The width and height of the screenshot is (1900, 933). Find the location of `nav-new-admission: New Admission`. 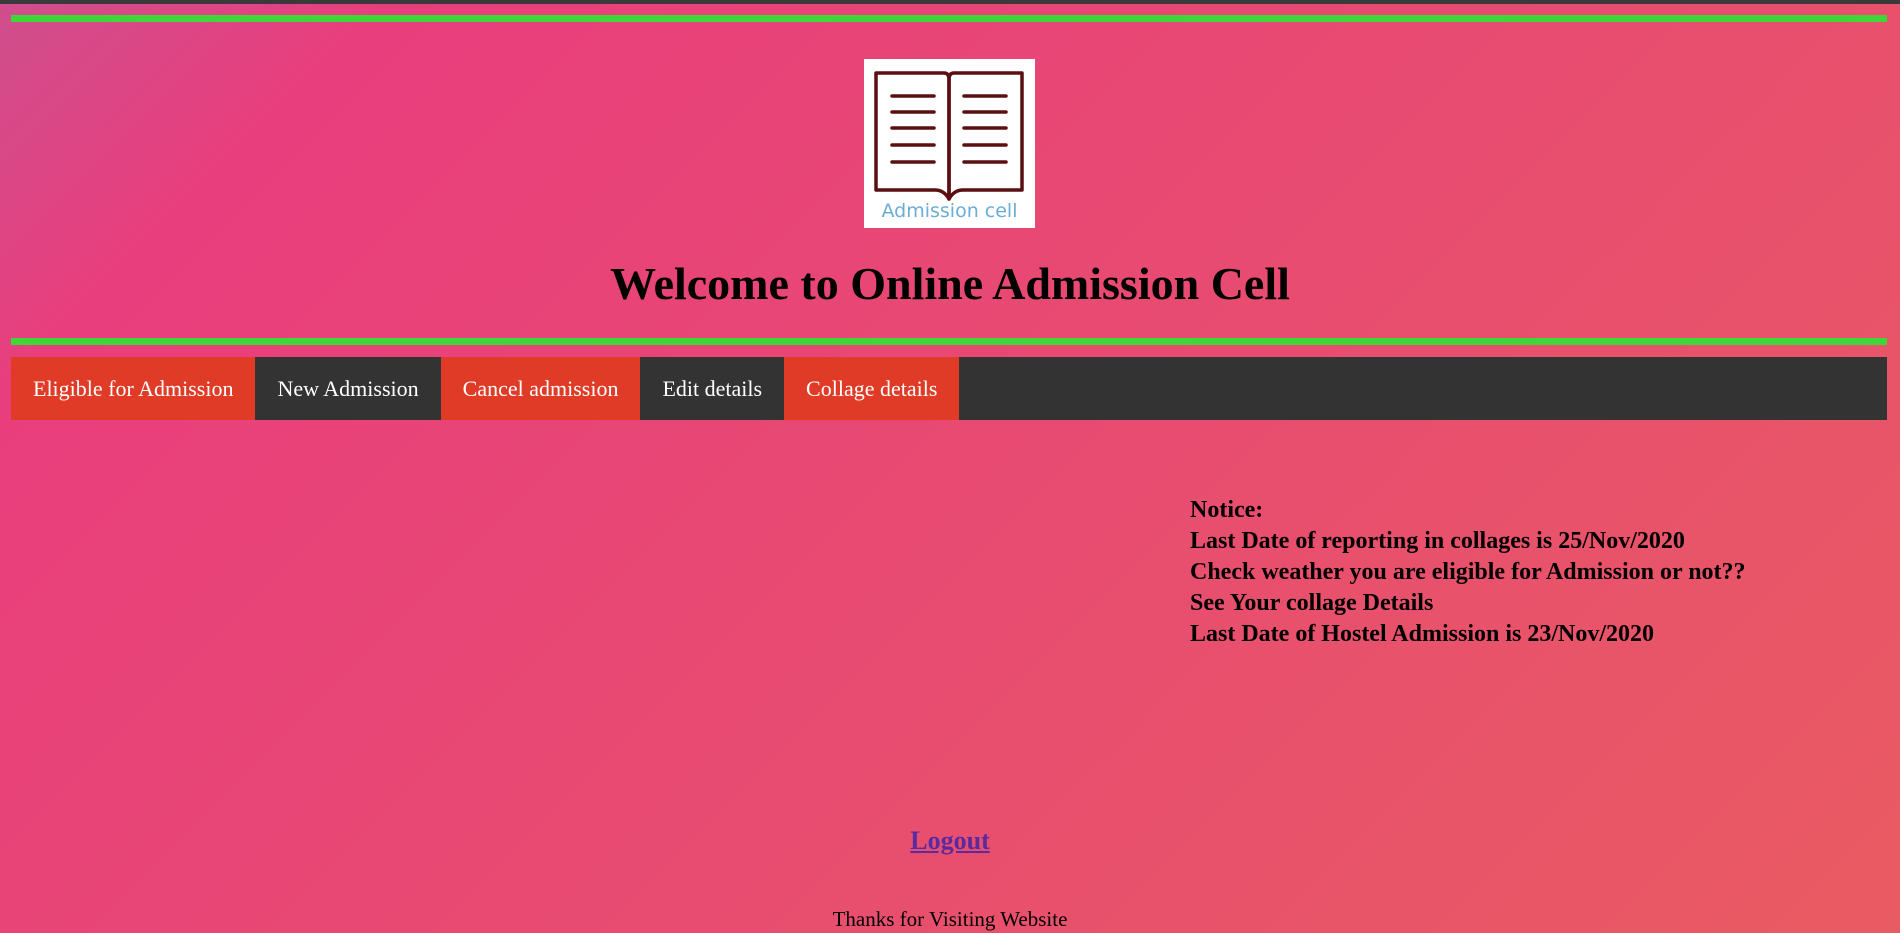

nav-new-admission: New Admission is located at coordinates (348, 388).